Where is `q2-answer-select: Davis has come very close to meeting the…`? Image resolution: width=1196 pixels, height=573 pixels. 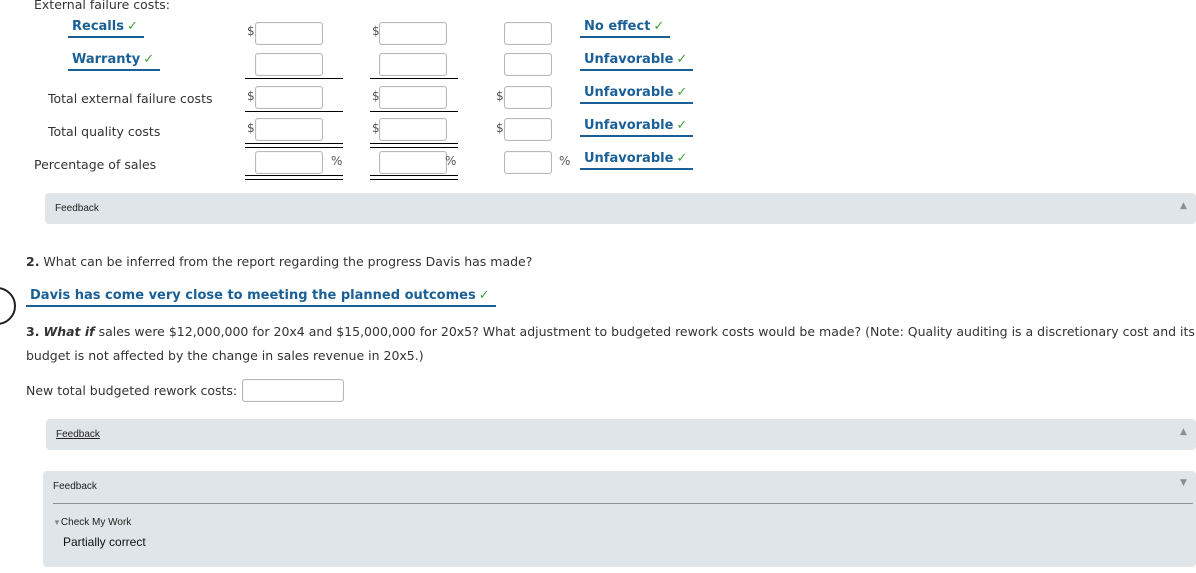
q2-answer-select: Davis has come very close to meeting the… is located at coordinates (261, 297).